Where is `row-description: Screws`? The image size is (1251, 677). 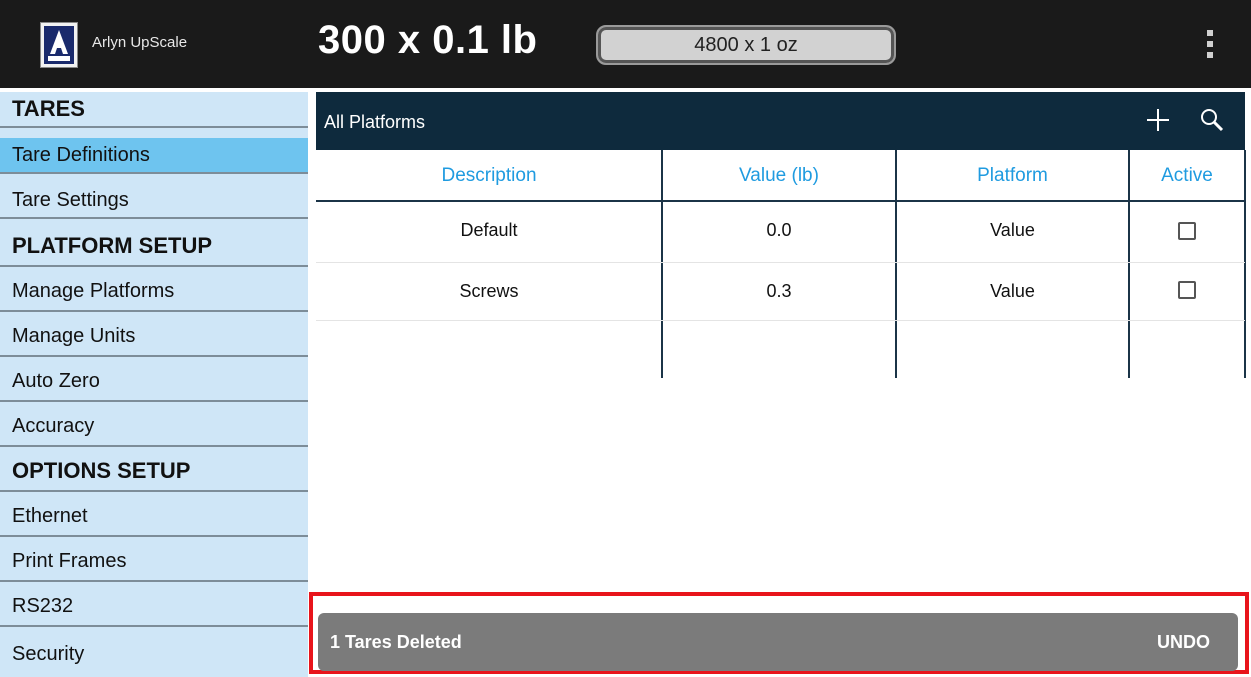
row-description: Screws is located at coordinates (489, 290).